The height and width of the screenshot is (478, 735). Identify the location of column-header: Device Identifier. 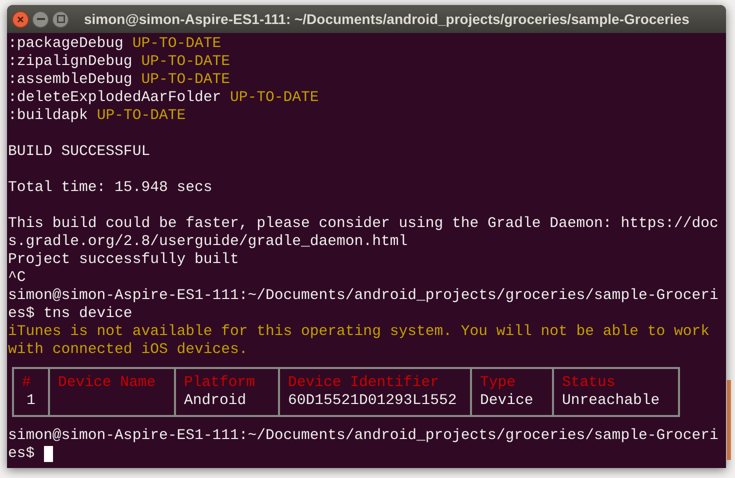
(375, 380).